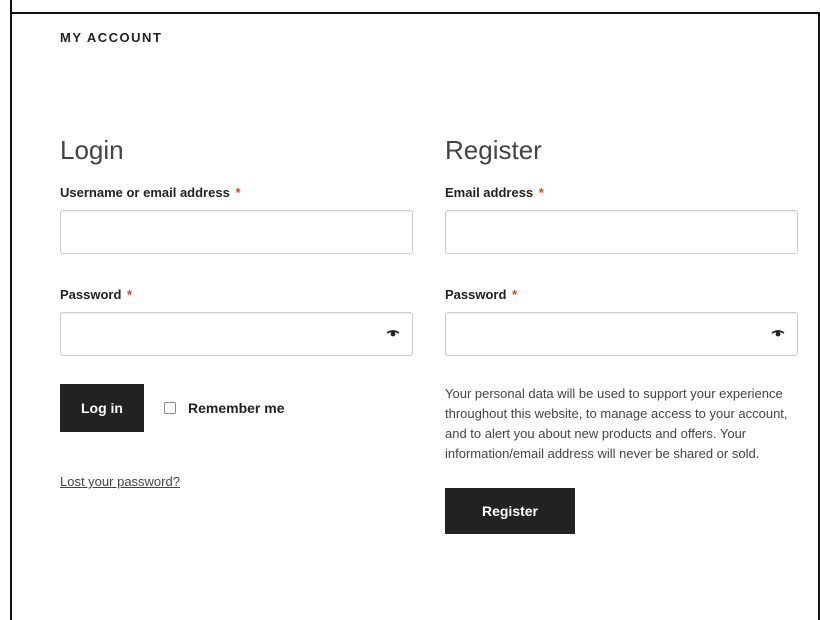 The image size is (820, 620). Describe the element at coordinates (622, 294) in the screenshot. I see `register-password-label: Password *` at that location.